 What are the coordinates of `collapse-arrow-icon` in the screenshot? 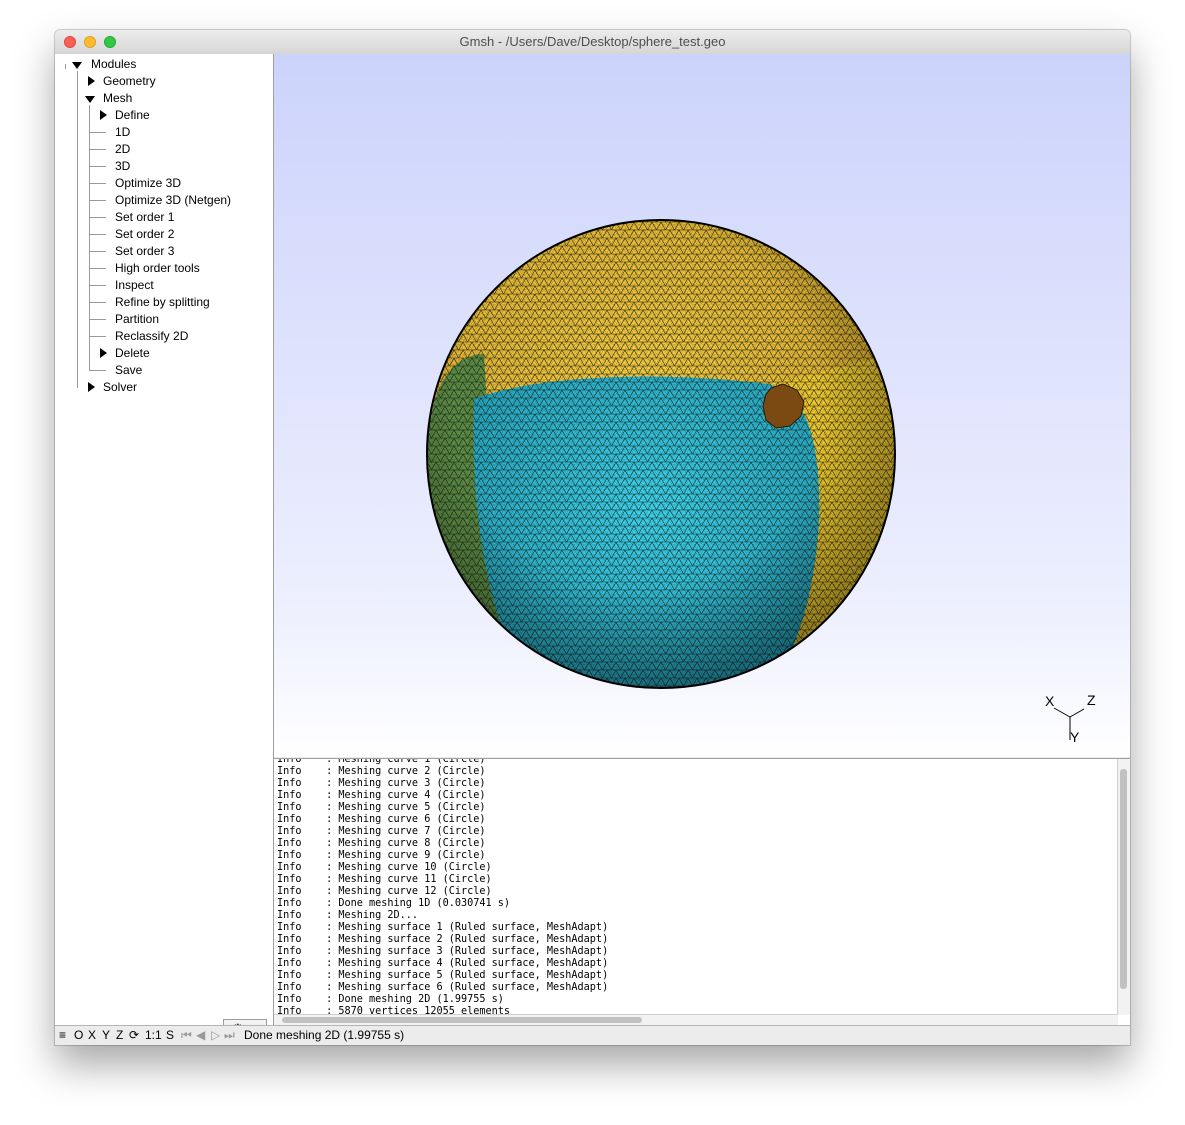 It's located at (77, 65).